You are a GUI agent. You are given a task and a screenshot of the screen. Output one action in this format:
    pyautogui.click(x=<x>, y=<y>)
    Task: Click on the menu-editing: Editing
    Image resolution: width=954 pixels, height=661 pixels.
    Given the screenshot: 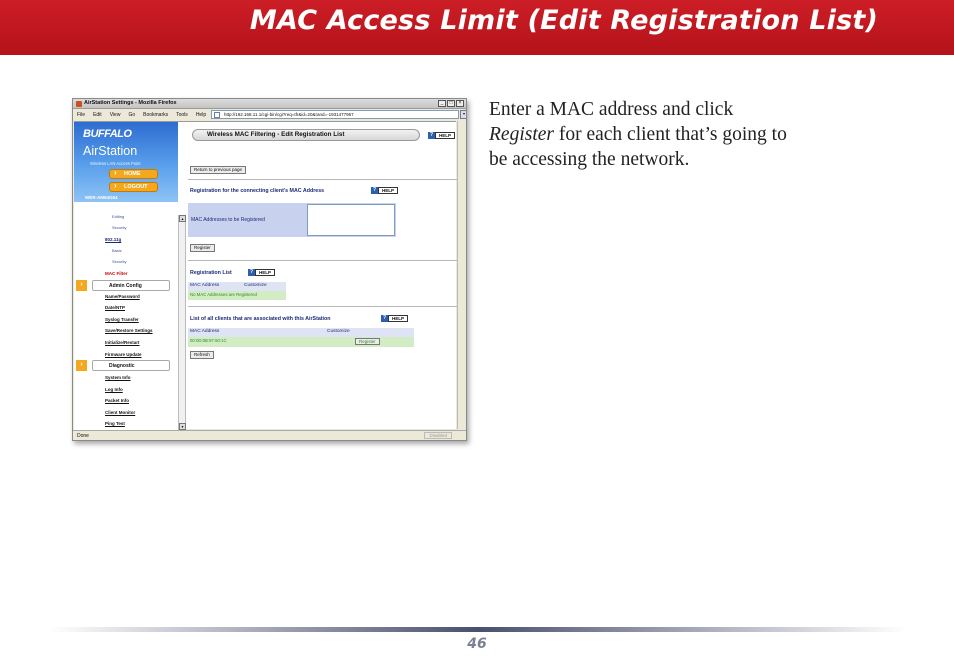 What is the action you would take?
    pyautogui.click(x=118, y=216)
    